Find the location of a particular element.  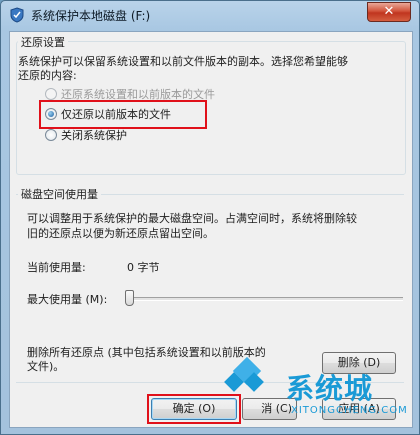

delete-description-line2: 文件)。 is located at coordinates (46, 366).